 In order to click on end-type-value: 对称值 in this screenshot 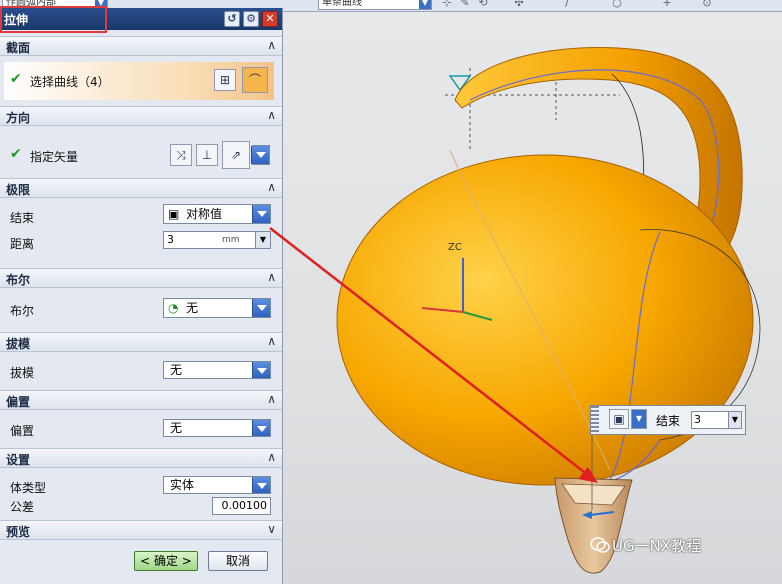, I will do `click(204, 214)`.